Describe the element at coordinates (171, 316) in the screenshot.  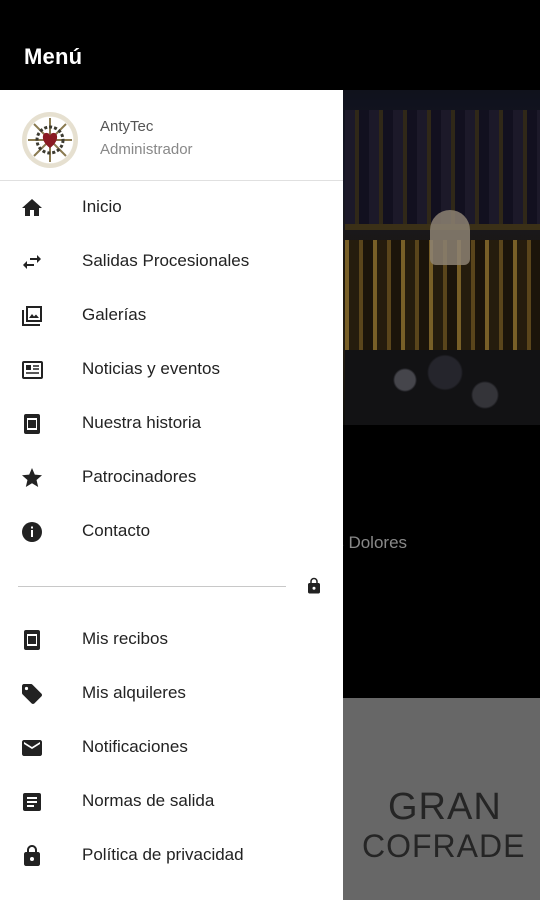
I see `menu-item-galerias: Galerías` at that location.